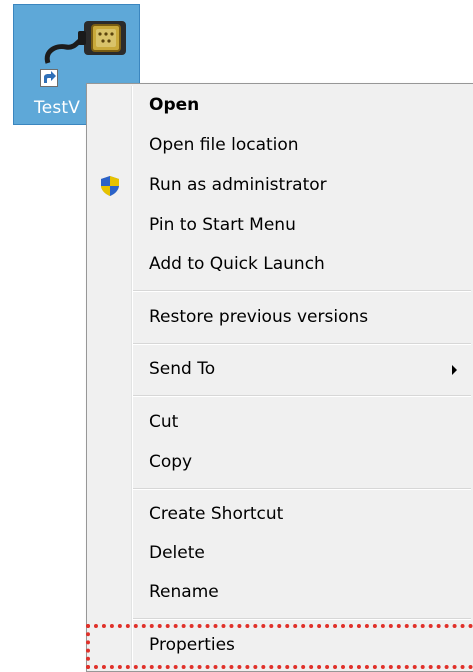 The width and height of the screenshot is (473, 672). What do you see at coordinates (110, 186) in the screenshot?
I see `uac-shield-icon` at bounding box center [110, 186].